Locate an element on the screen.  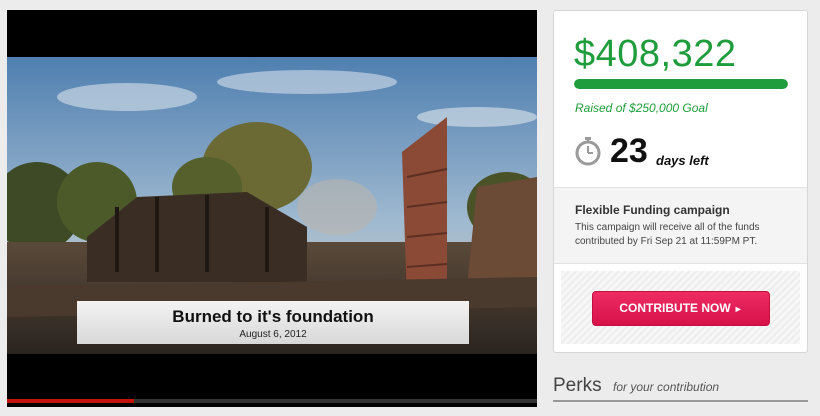
contribute-area: CONTRIBUTE NOW ► is located at coordinates (680, 307).